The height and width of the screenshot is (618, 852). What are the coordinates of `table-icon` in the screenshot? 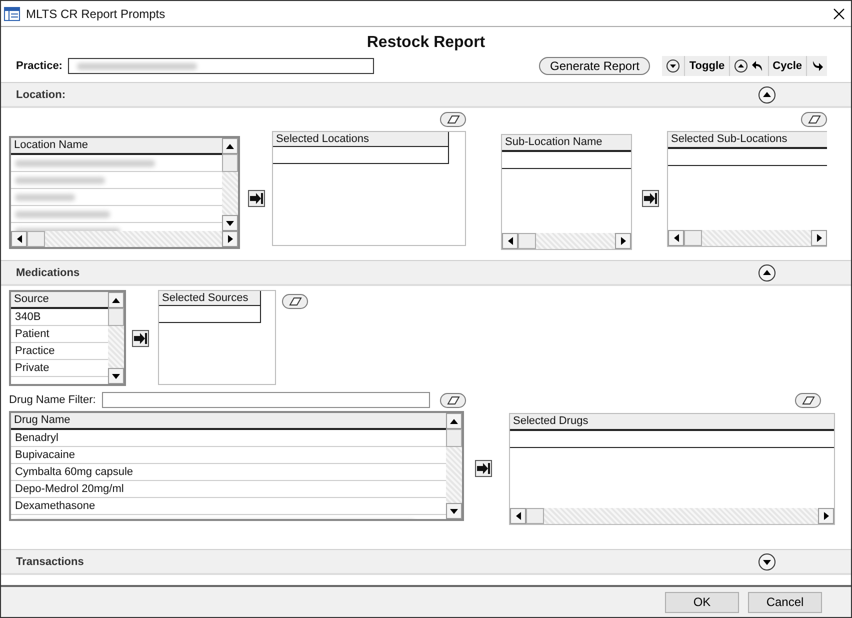 It's located at (12, 13).